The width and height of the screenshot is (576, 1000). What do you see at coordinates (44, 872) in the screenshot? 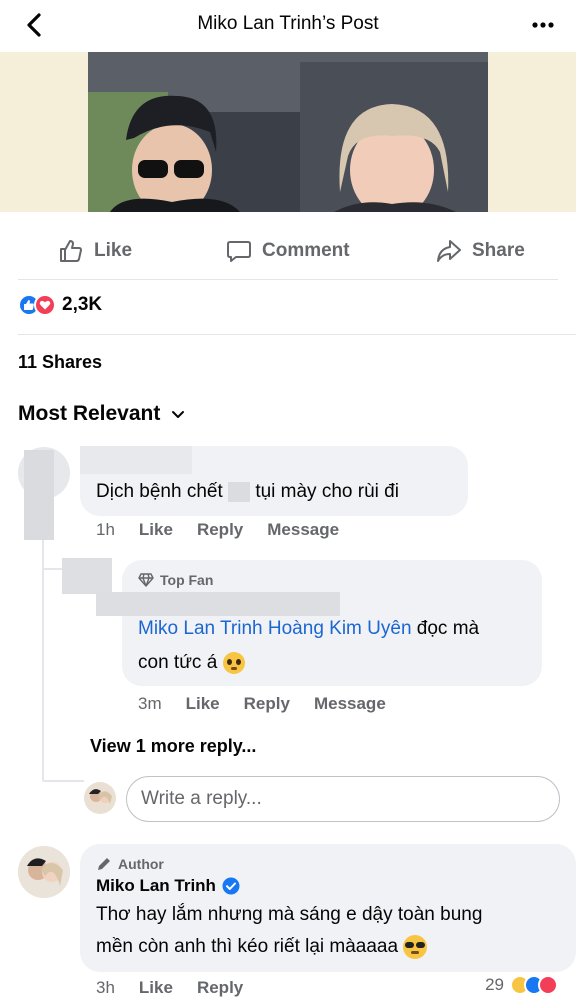
I see `author-avatar` at bounding box center [44, 872].